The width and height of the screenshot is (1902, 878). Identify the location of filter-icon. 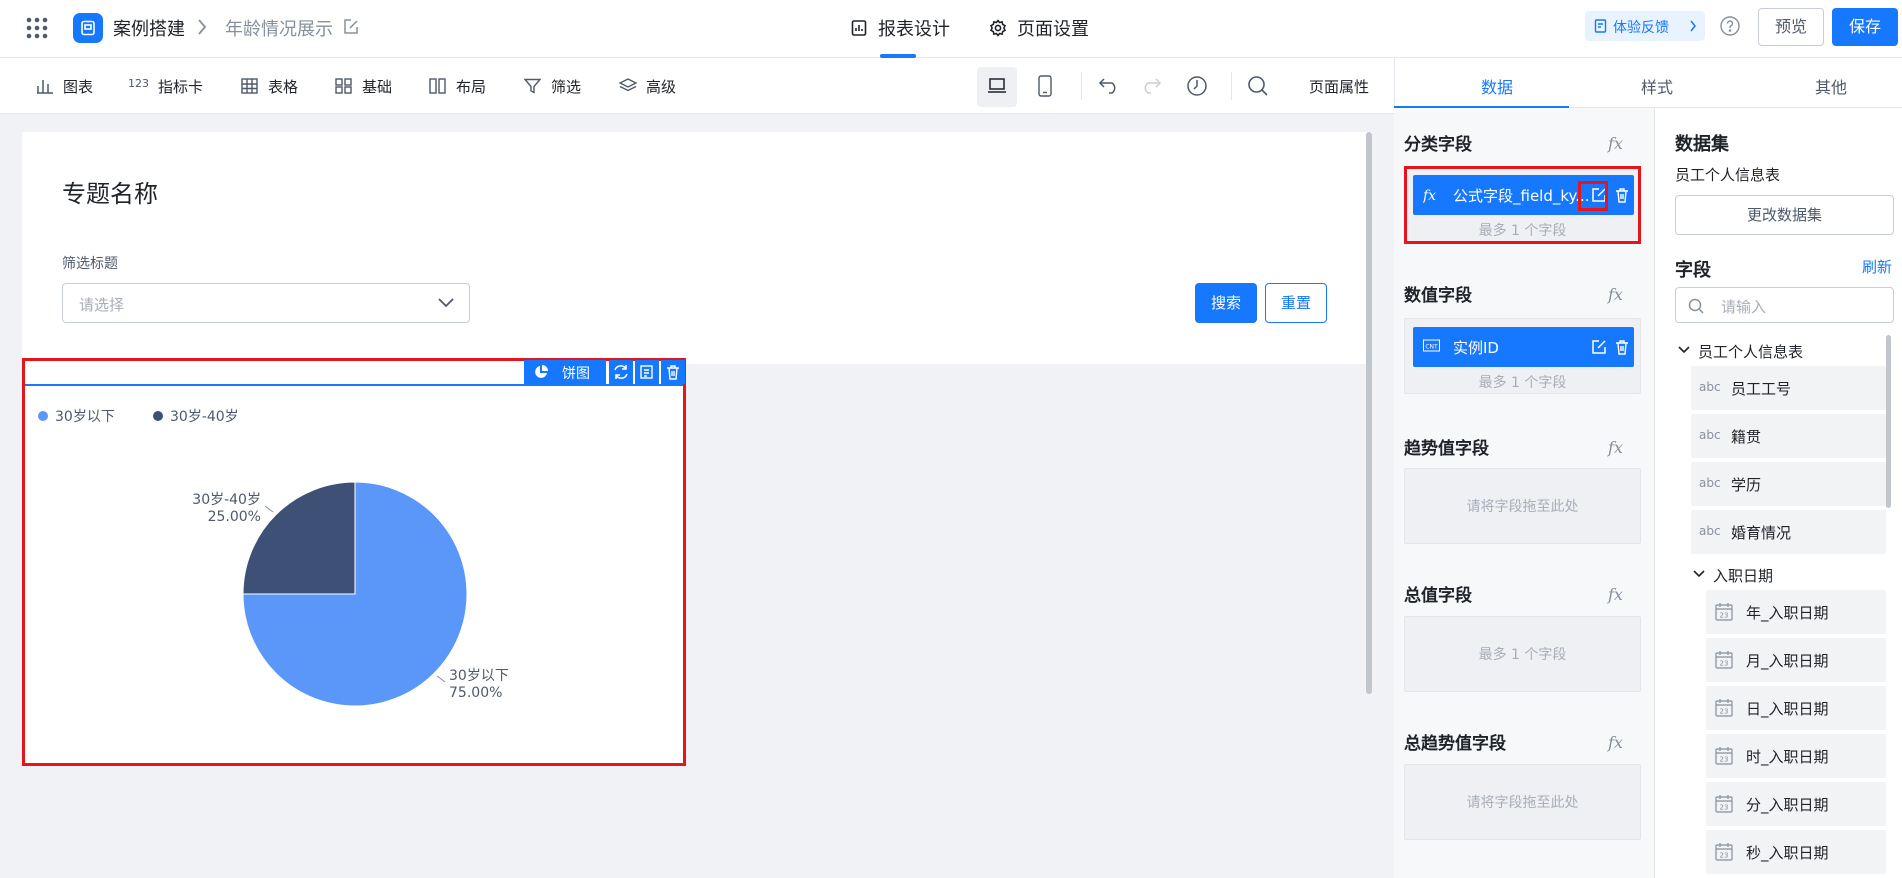
(532, 86).